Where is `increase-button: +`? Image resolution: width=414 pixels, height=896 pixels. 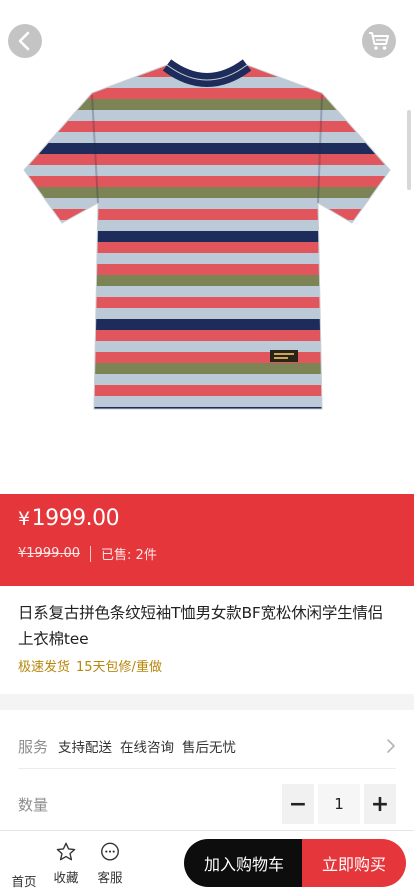
increase-button: + is located at coordinates (380, 804).